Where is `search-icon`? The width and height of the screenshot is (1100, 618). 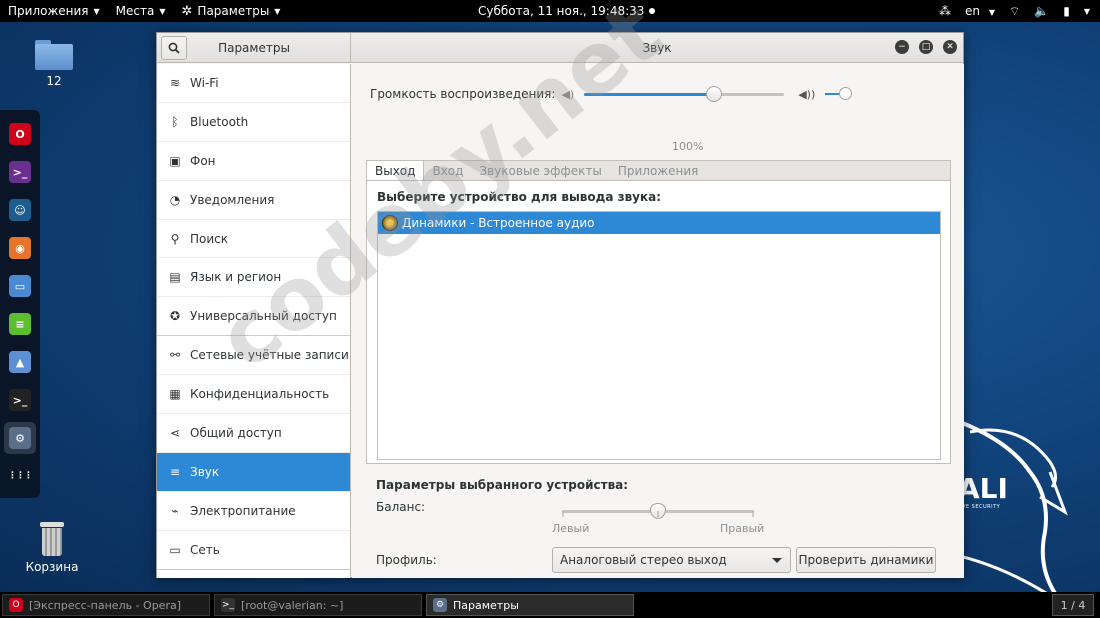 search-icon is located at coordinates (174, 48).